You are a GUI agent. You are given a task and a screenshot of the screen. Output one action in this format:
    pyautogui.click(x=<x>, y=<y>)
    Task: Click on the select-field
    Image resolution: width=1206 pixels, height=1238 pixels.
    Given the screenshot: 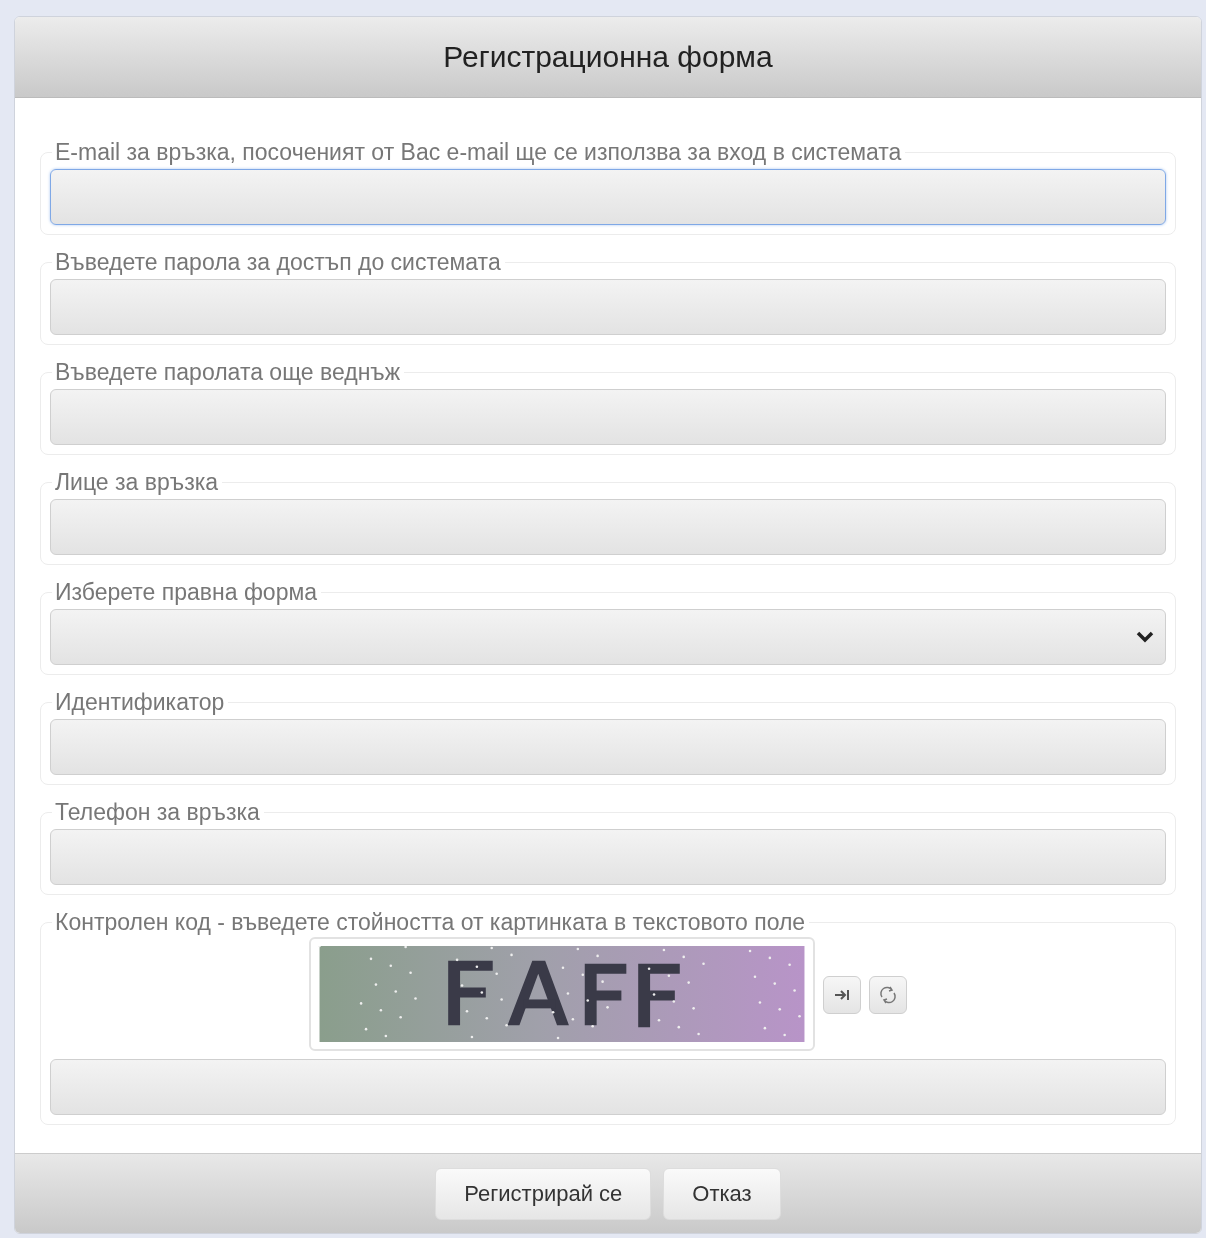 What is the action you would take?
    pyautogui.click(x=608, y=637)
    